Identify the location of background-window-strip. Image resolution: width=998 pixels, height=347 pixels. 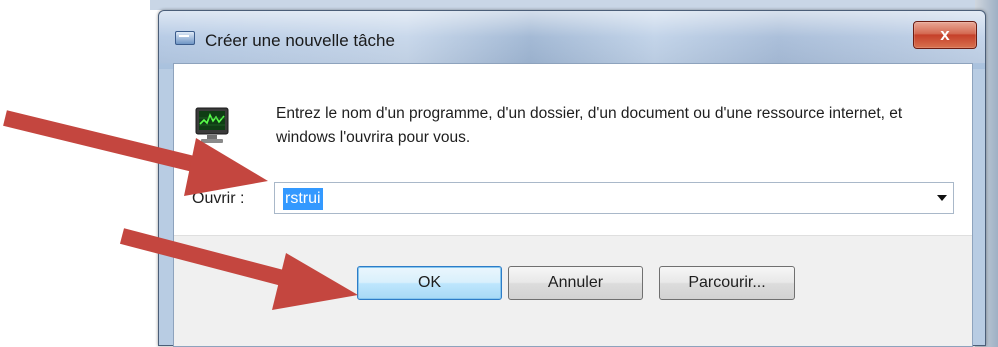
(574, 5).